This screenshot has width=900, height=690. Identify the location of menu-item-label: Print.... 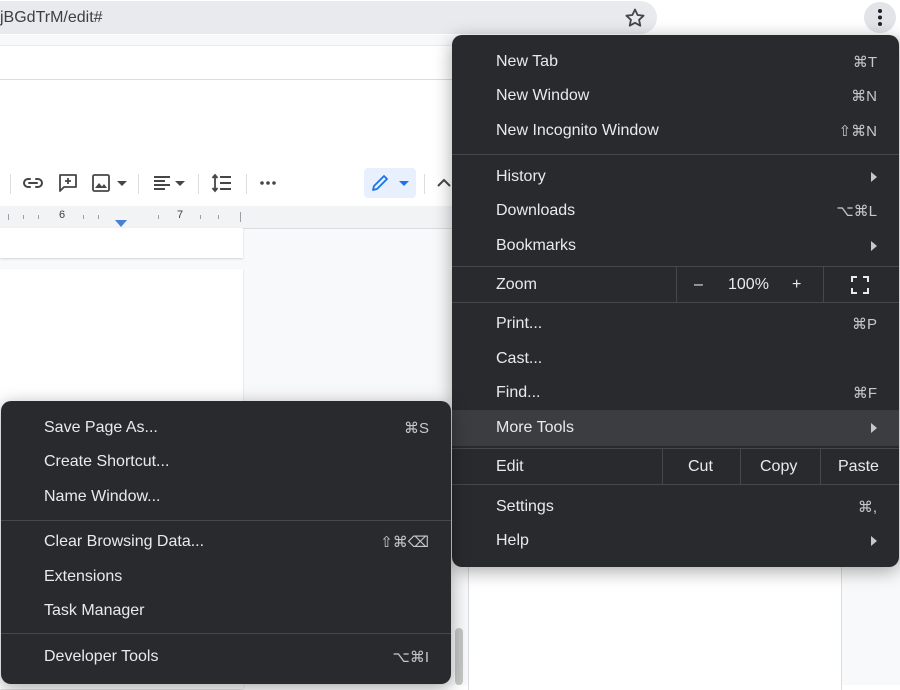
(519, 323).